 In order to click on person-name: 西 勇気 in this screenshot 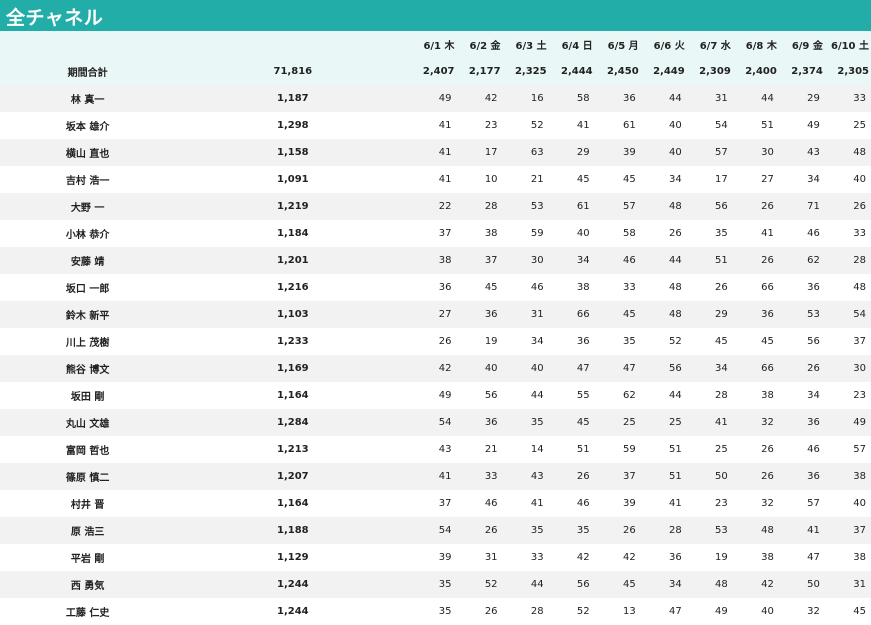, I will do `click(88, 584)`.